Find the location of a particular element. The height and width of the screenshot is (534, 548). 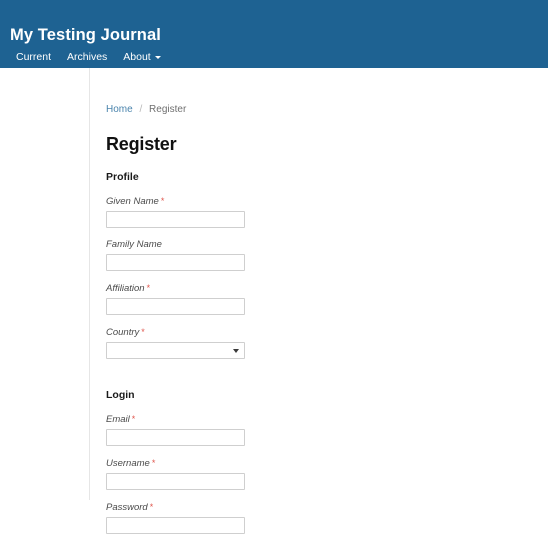

label-username-text: Username is located at coordinates (128, 463).